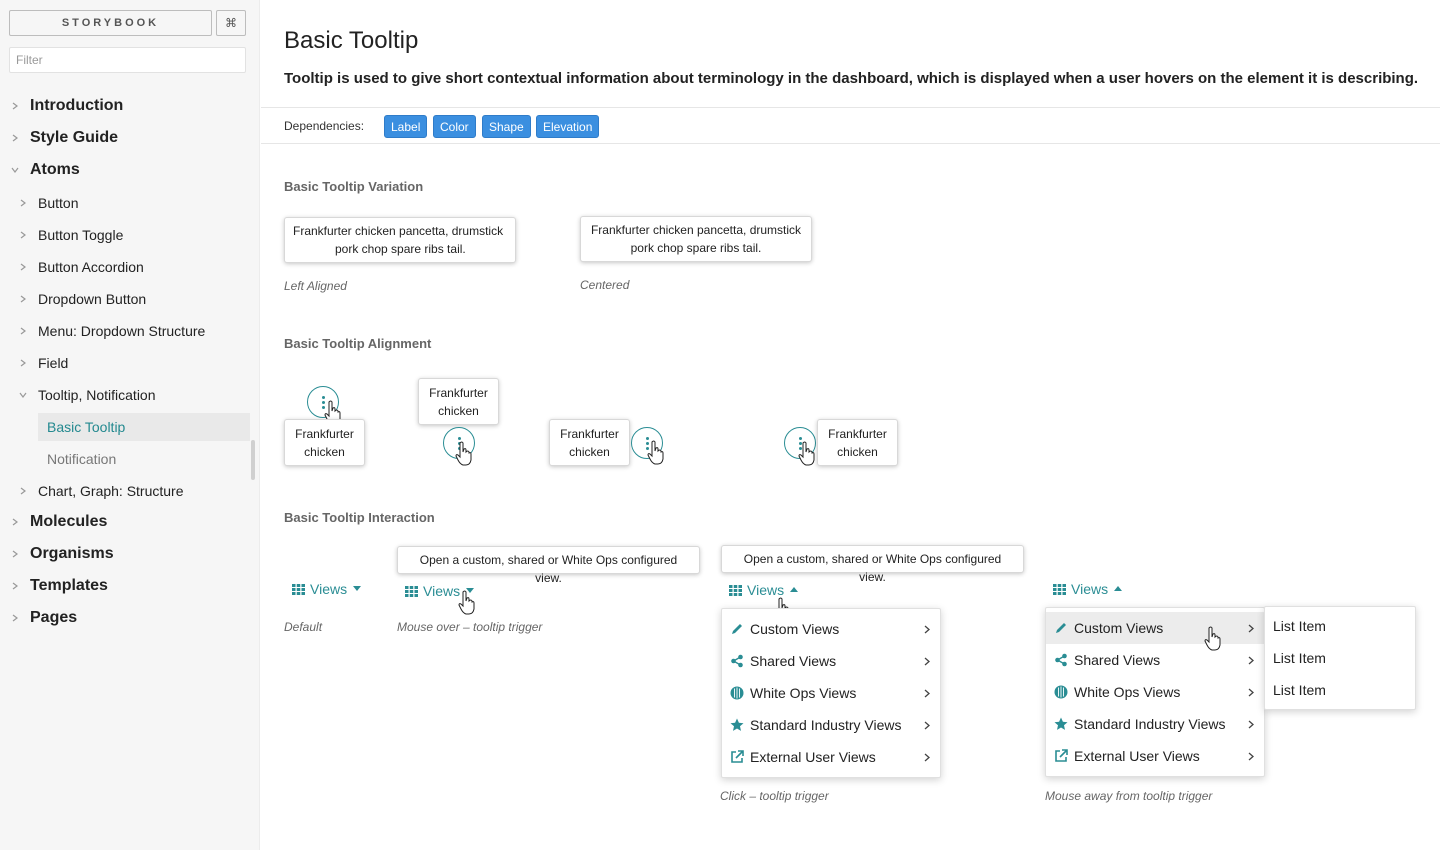 This screenshot has height=850, width=1440. What do you see at coordinates (1061, 660) in the screenshot?
I see `share-icon` at bounding box center [1061, 660].